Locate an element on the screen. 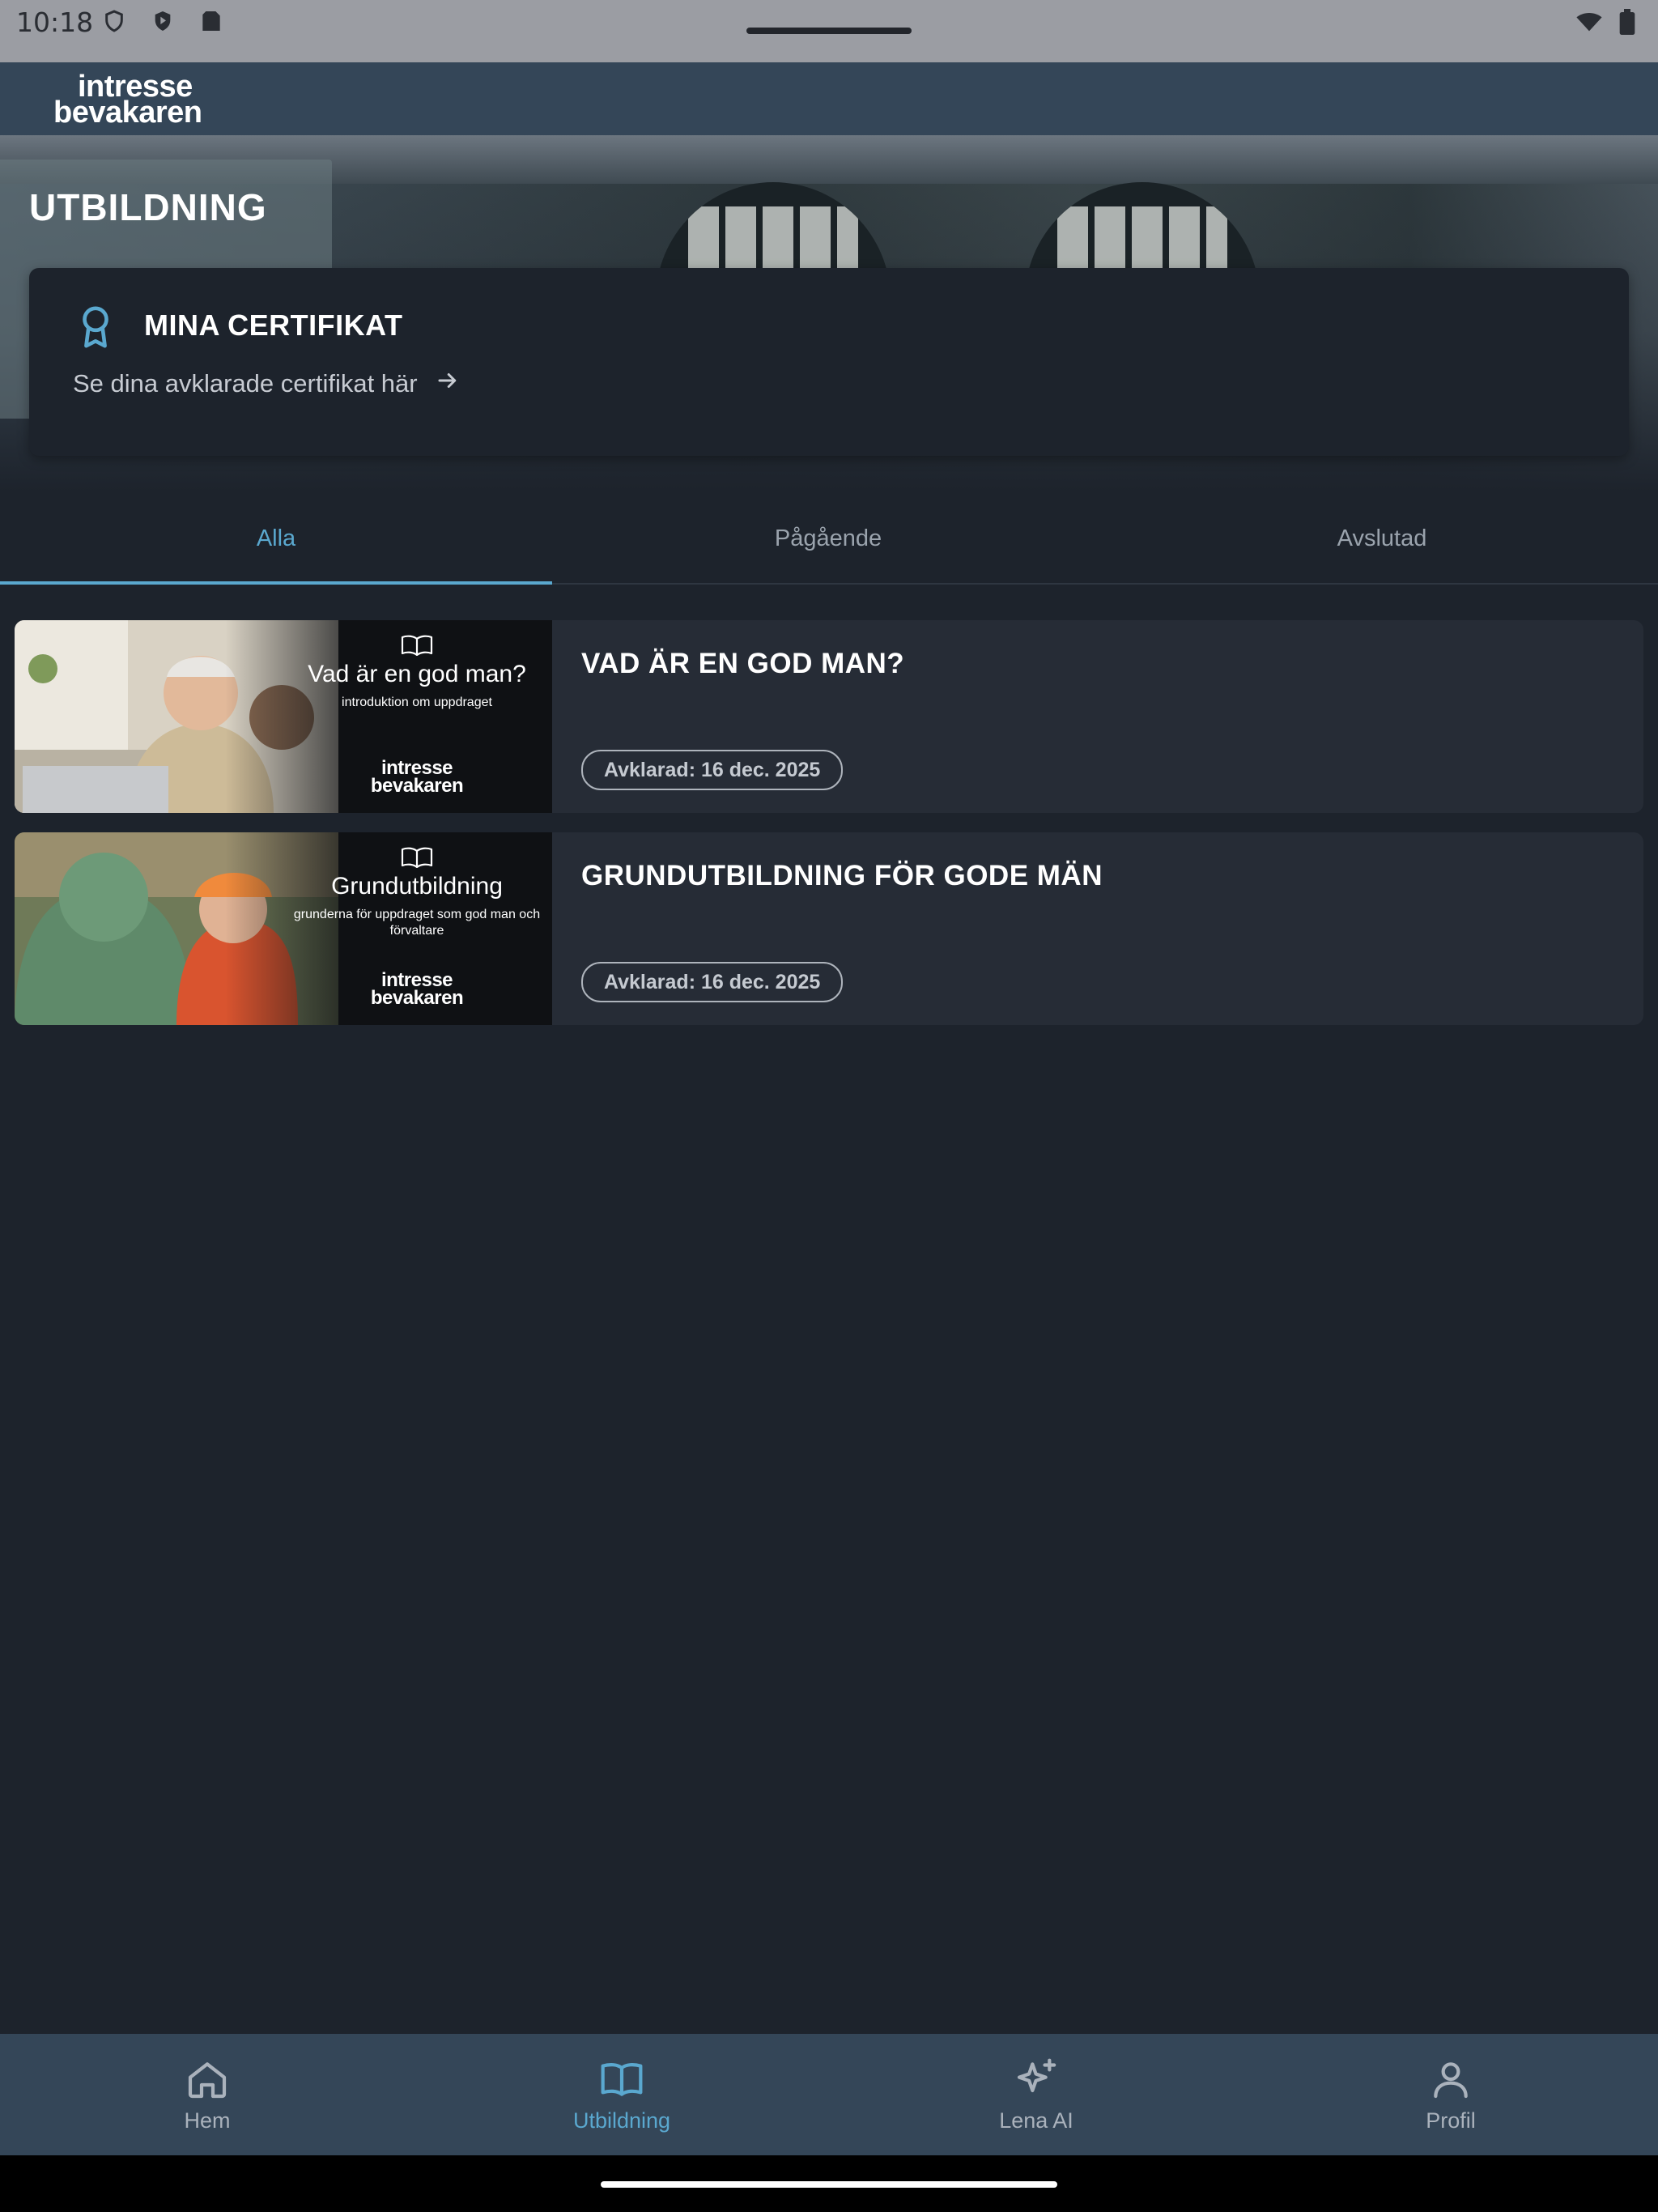 The width and height of the screenshot is (1658, 2212). tab-indicator is located at coordinates (276, 583).